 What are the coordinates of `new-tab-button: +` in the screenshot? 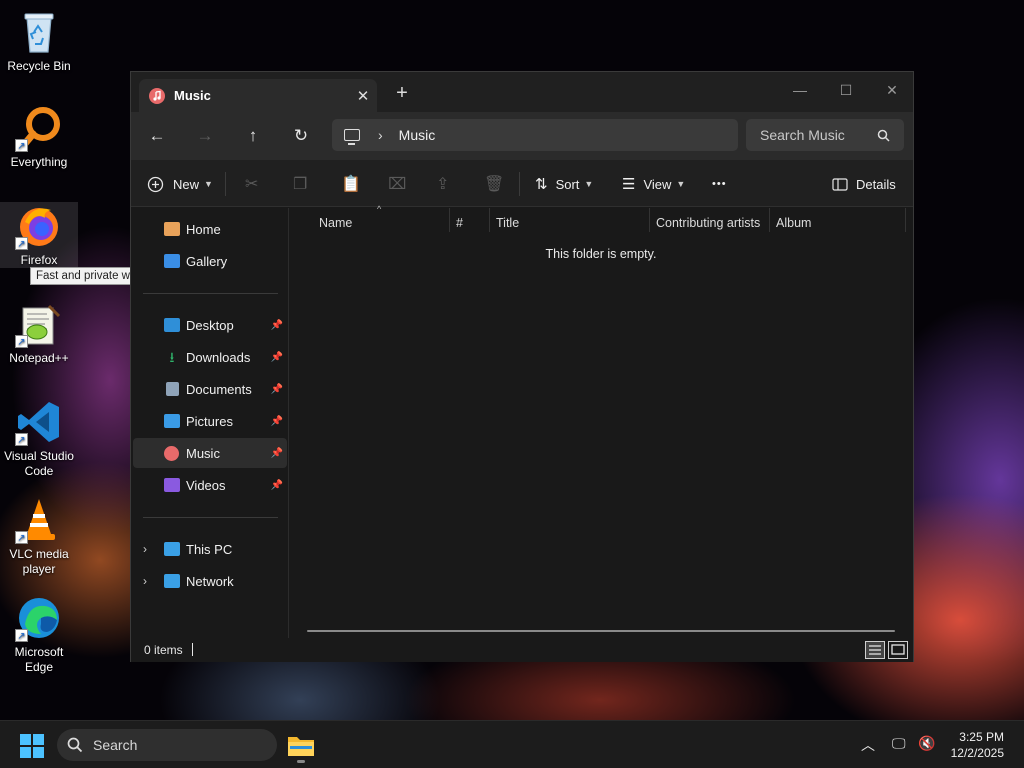 It's located at (402, 93).